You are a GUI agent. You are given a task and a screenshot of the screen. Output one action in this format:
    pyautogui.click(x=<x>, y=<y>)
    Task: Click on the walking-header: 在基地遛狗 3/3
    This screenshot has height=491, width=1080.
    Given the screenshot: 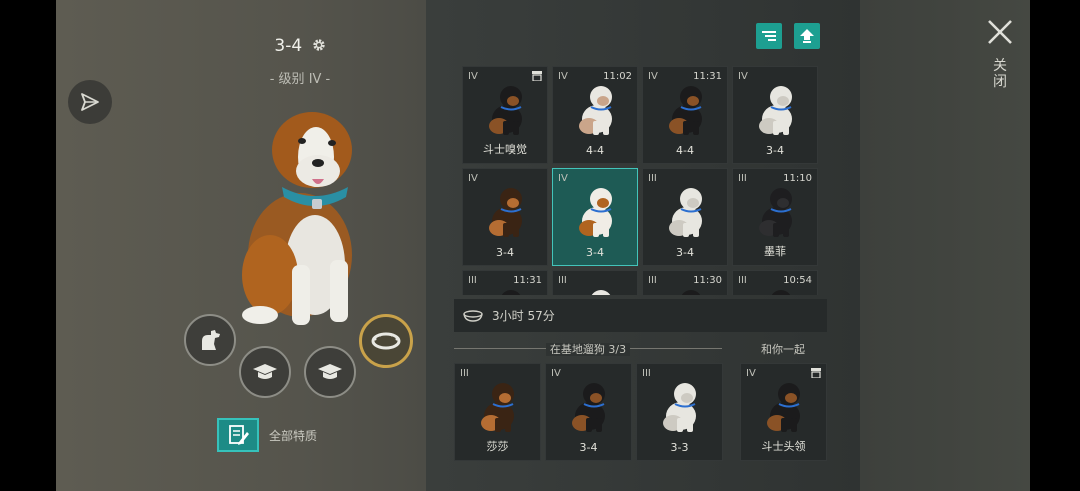 What is the action you would take?
    pyautogui.click(x=588, y=348)
    